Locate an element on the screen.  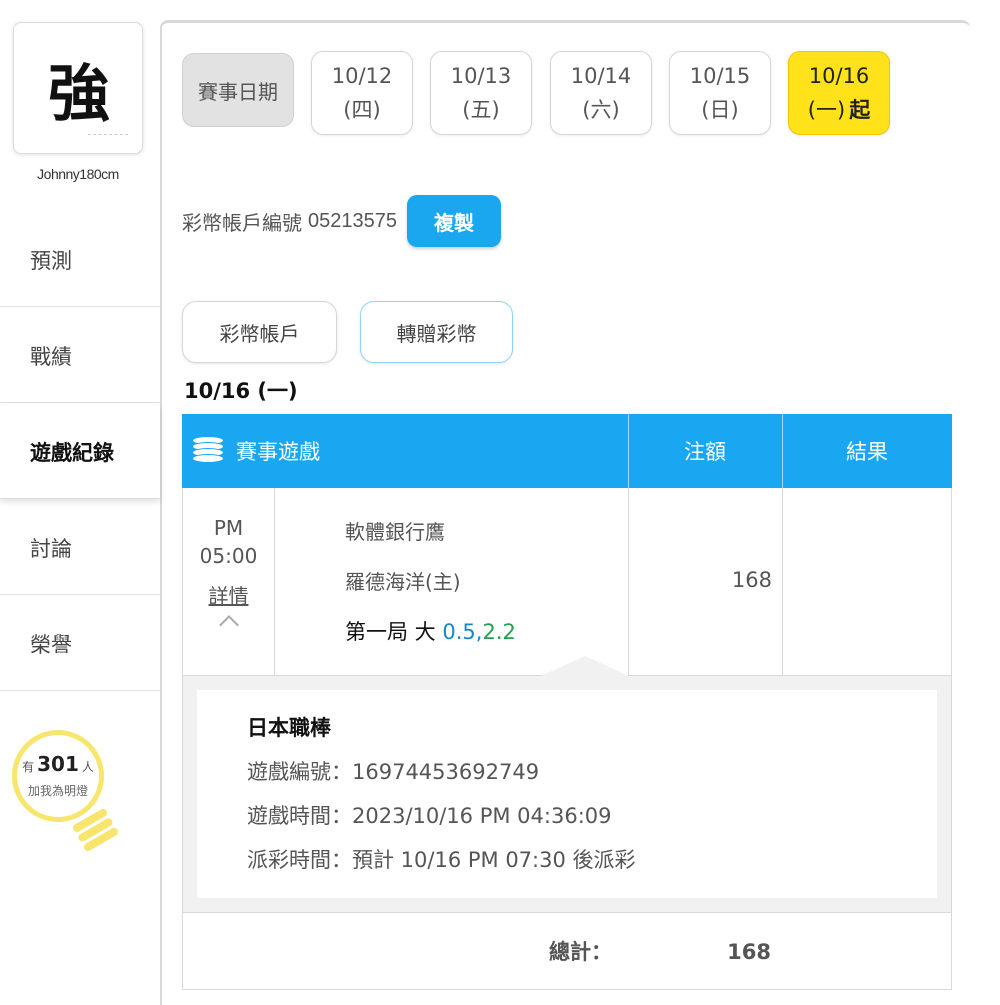
date-text: 10/16 is located at coordinates (839, 76).